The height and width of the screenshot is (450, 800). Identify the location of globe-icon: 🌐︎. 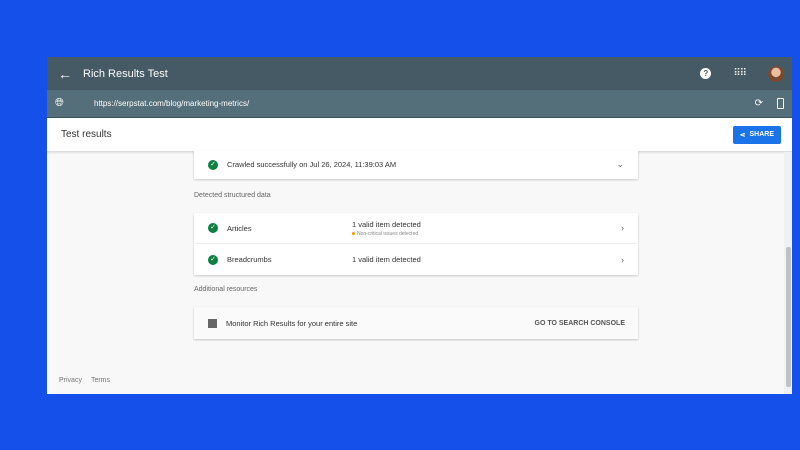
(59, 103).